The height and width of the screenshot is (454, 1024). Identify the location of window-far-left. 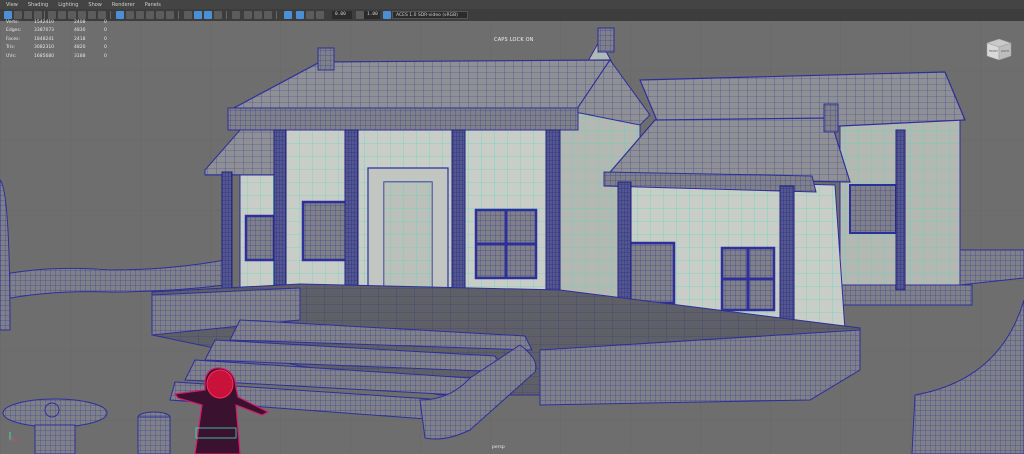
(260, 238).